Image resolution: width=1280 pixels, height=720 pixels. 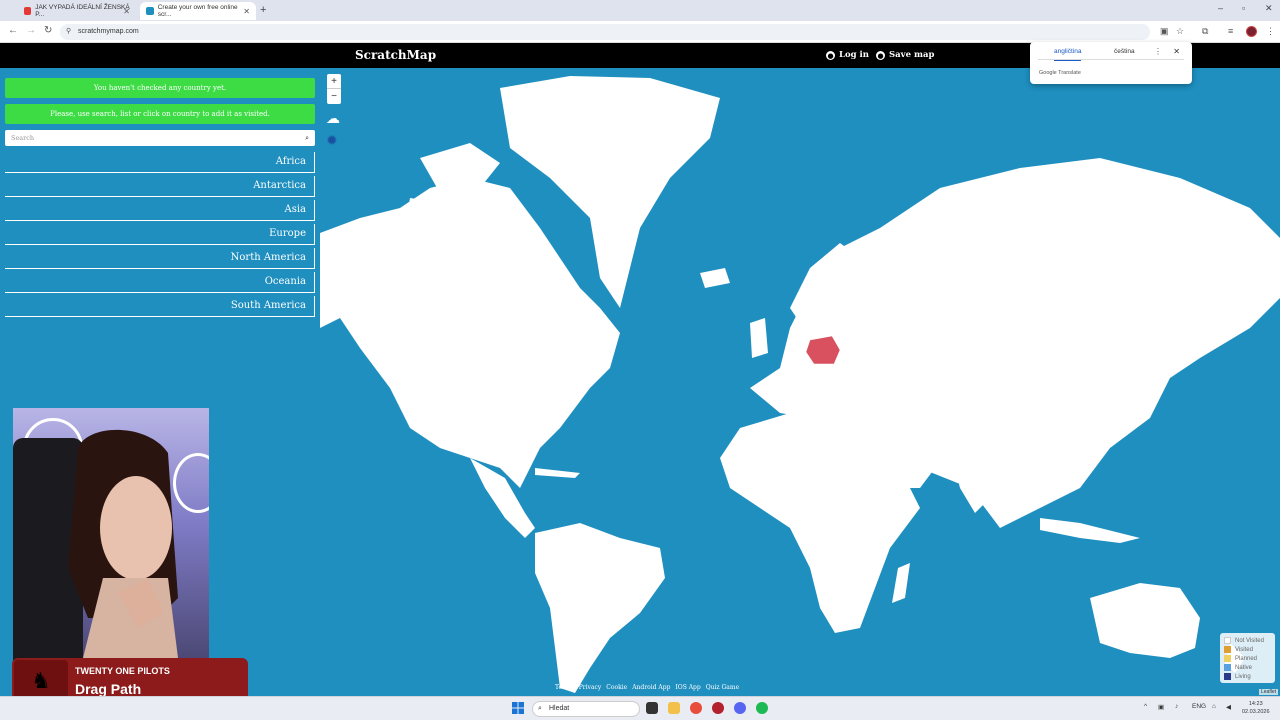 I want to click on legend-item: Visited, so click(x=1247, y=649).